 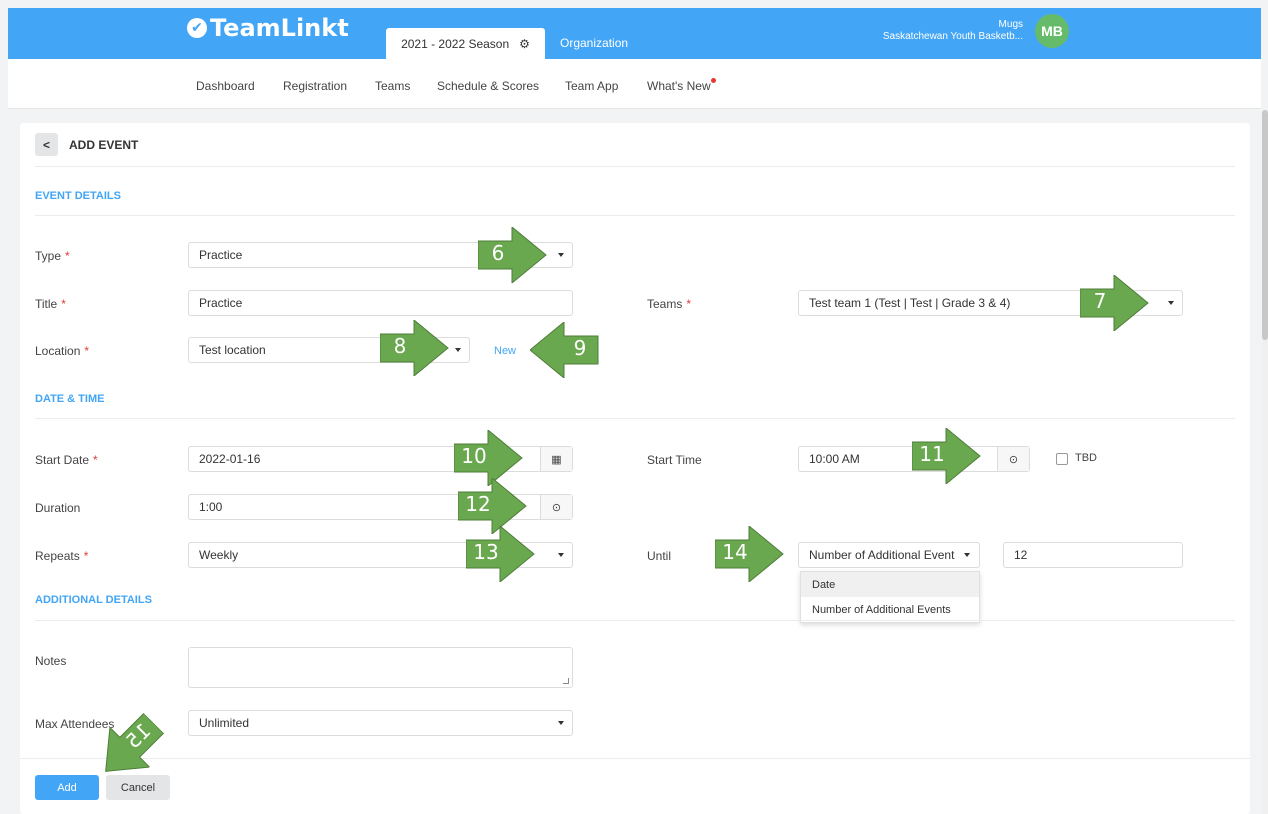 I want to click on annotation-arrow-14: 14, so click(x=750, y=554).